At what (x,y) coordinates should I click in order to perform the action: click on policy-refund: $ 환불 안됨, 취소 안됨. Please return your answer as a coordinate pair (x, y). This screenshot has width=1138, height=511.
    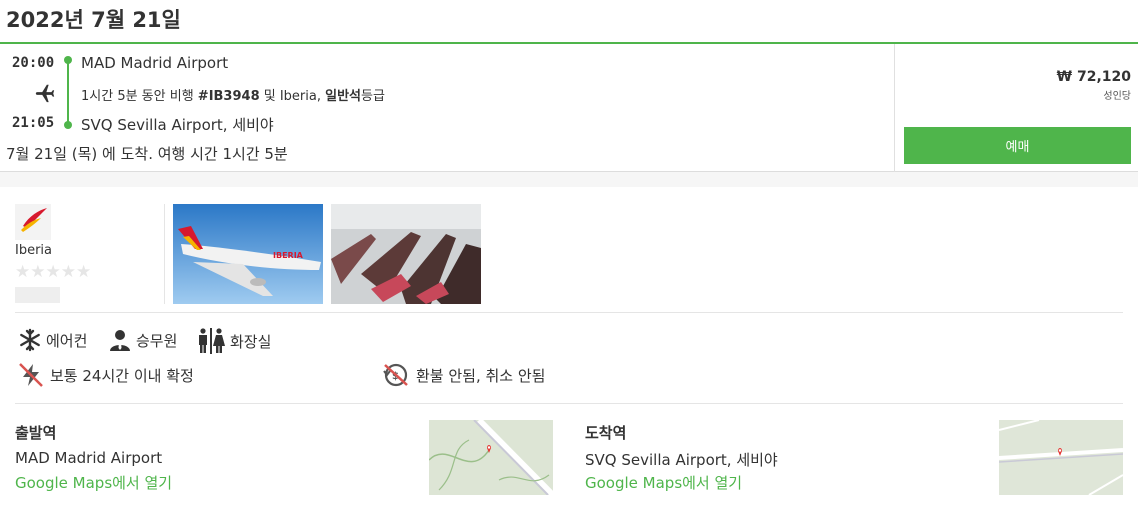
    Looking at the image, I should click on (463, 375).